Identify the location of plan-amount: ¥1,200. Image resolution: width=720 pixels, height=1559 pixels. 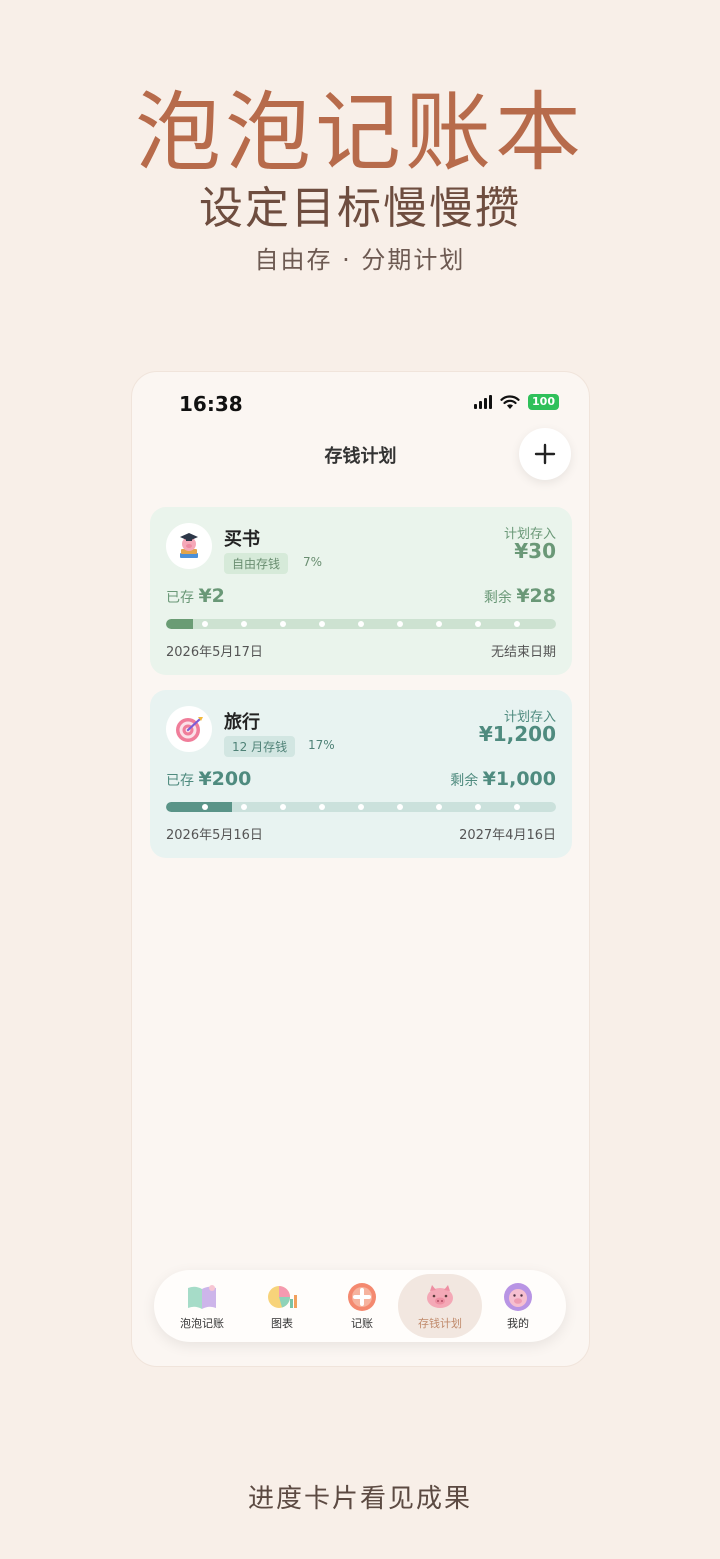
(517, 734).